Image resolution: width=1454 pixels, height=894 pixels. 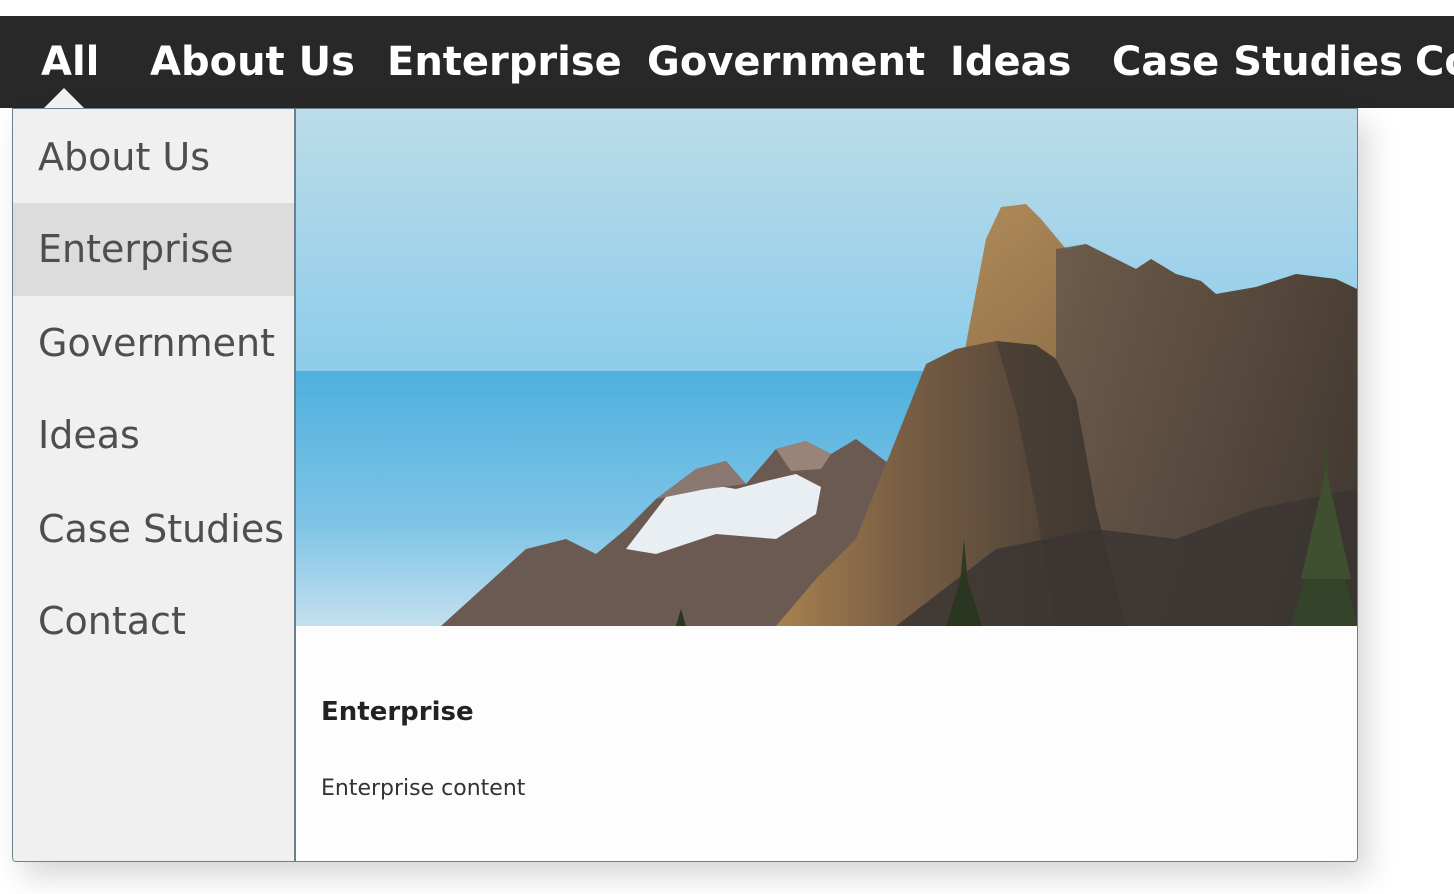 I want to click on sidebar-item-about-us: About Us, so click(x=153, y=157).